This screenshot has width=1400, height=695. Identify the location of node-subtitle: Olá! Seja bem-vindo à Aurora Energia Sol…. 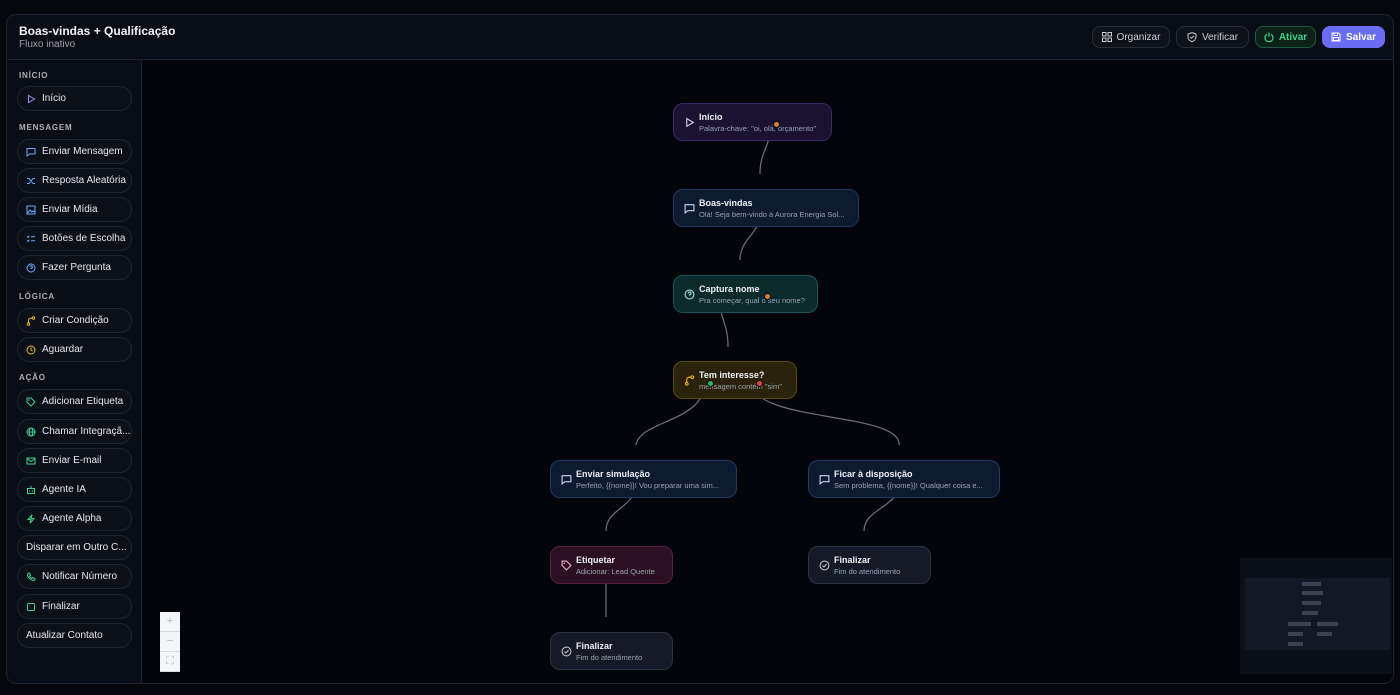
(772, 214).